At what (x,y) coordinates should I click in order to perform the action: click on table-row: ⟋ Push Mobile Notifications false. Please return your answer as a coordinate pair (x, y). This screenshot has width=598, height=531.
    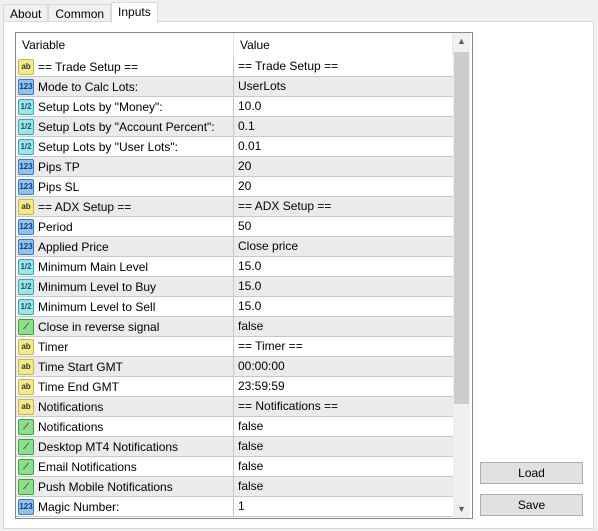
    Looking at the image, I should click on (234, 487).